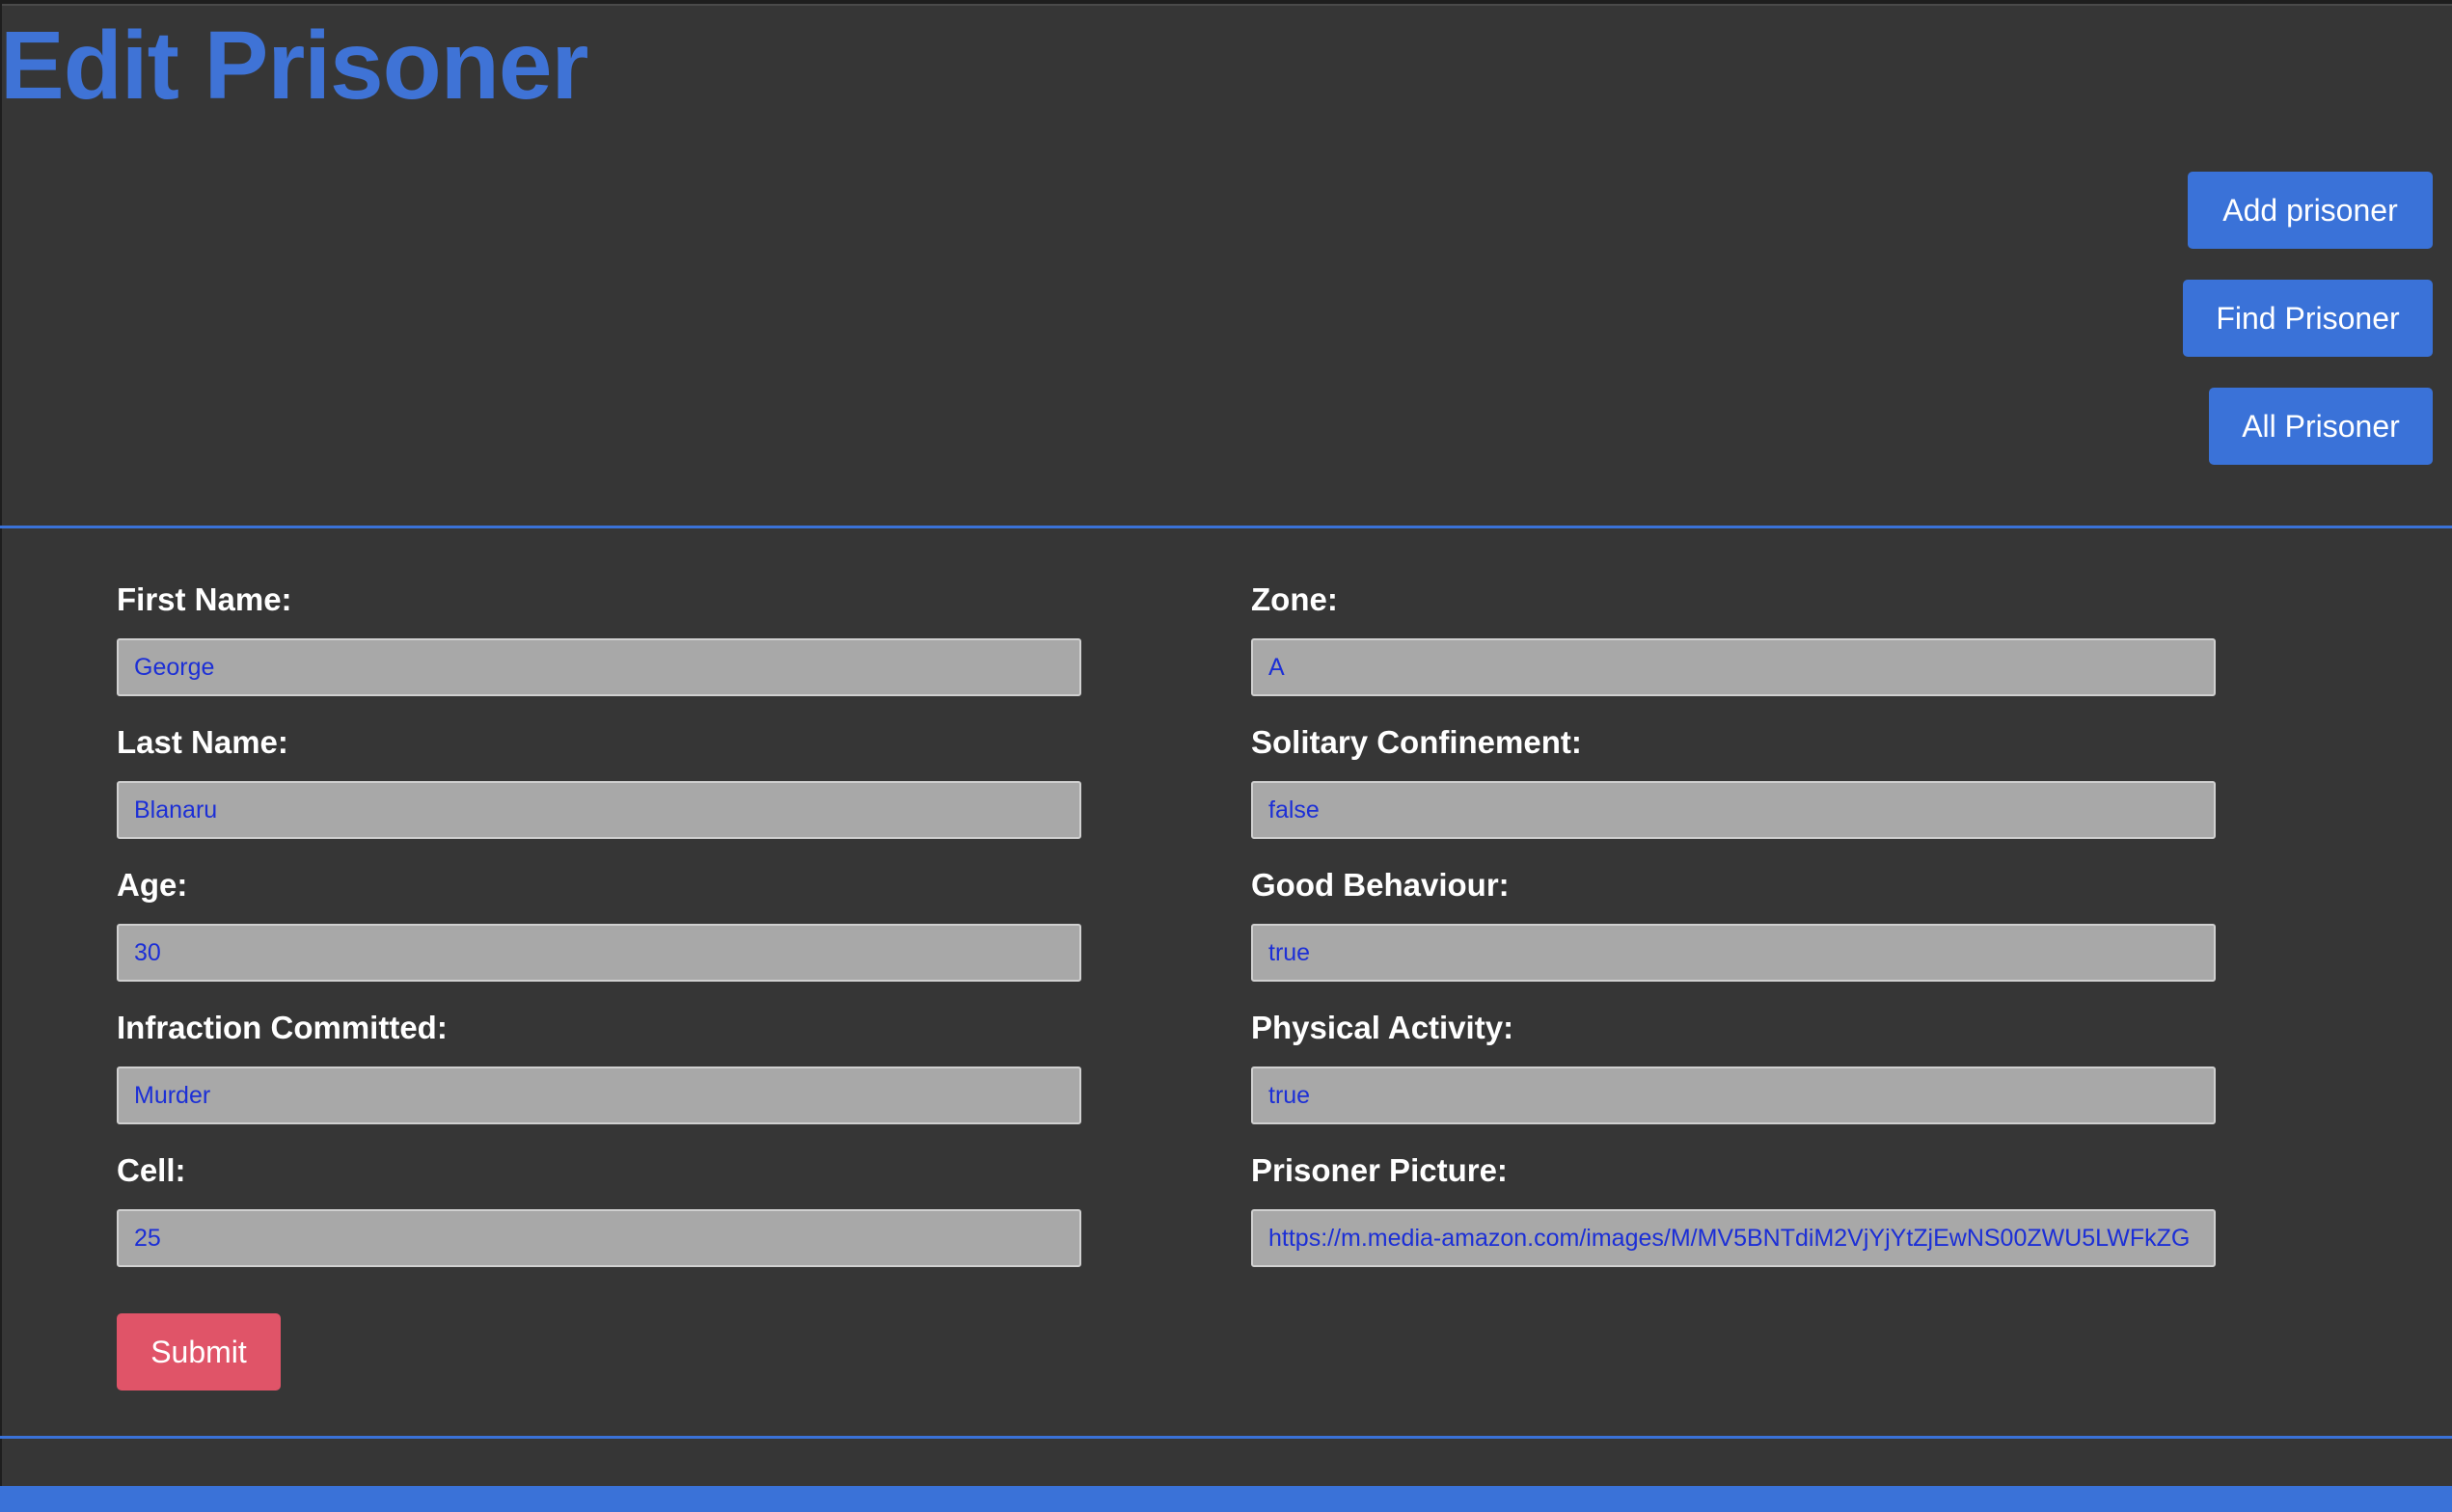 This screenshot has height=1512, width=2452. I want to click on zone-label: Zone:, so click(1294, 599).